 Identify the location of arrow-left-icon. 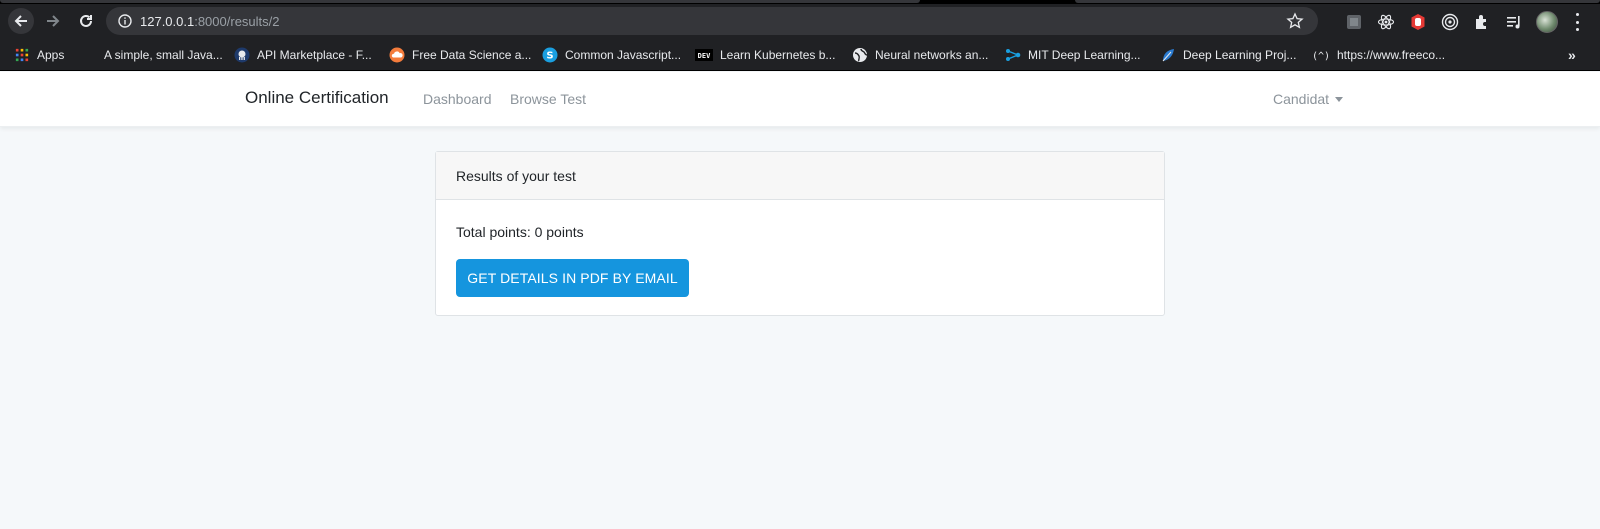
(20, 21).